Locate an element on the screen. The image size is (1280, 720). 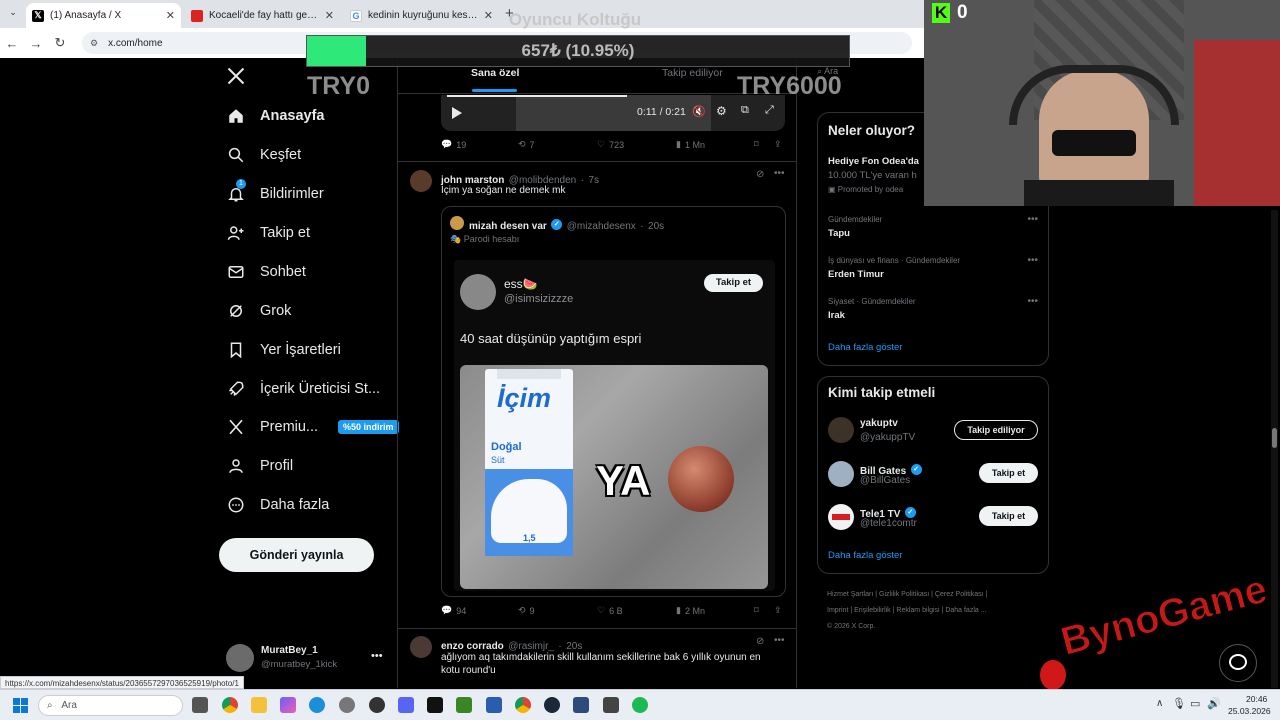
reload-icon: ↻ is located at coordinates (60, 43).